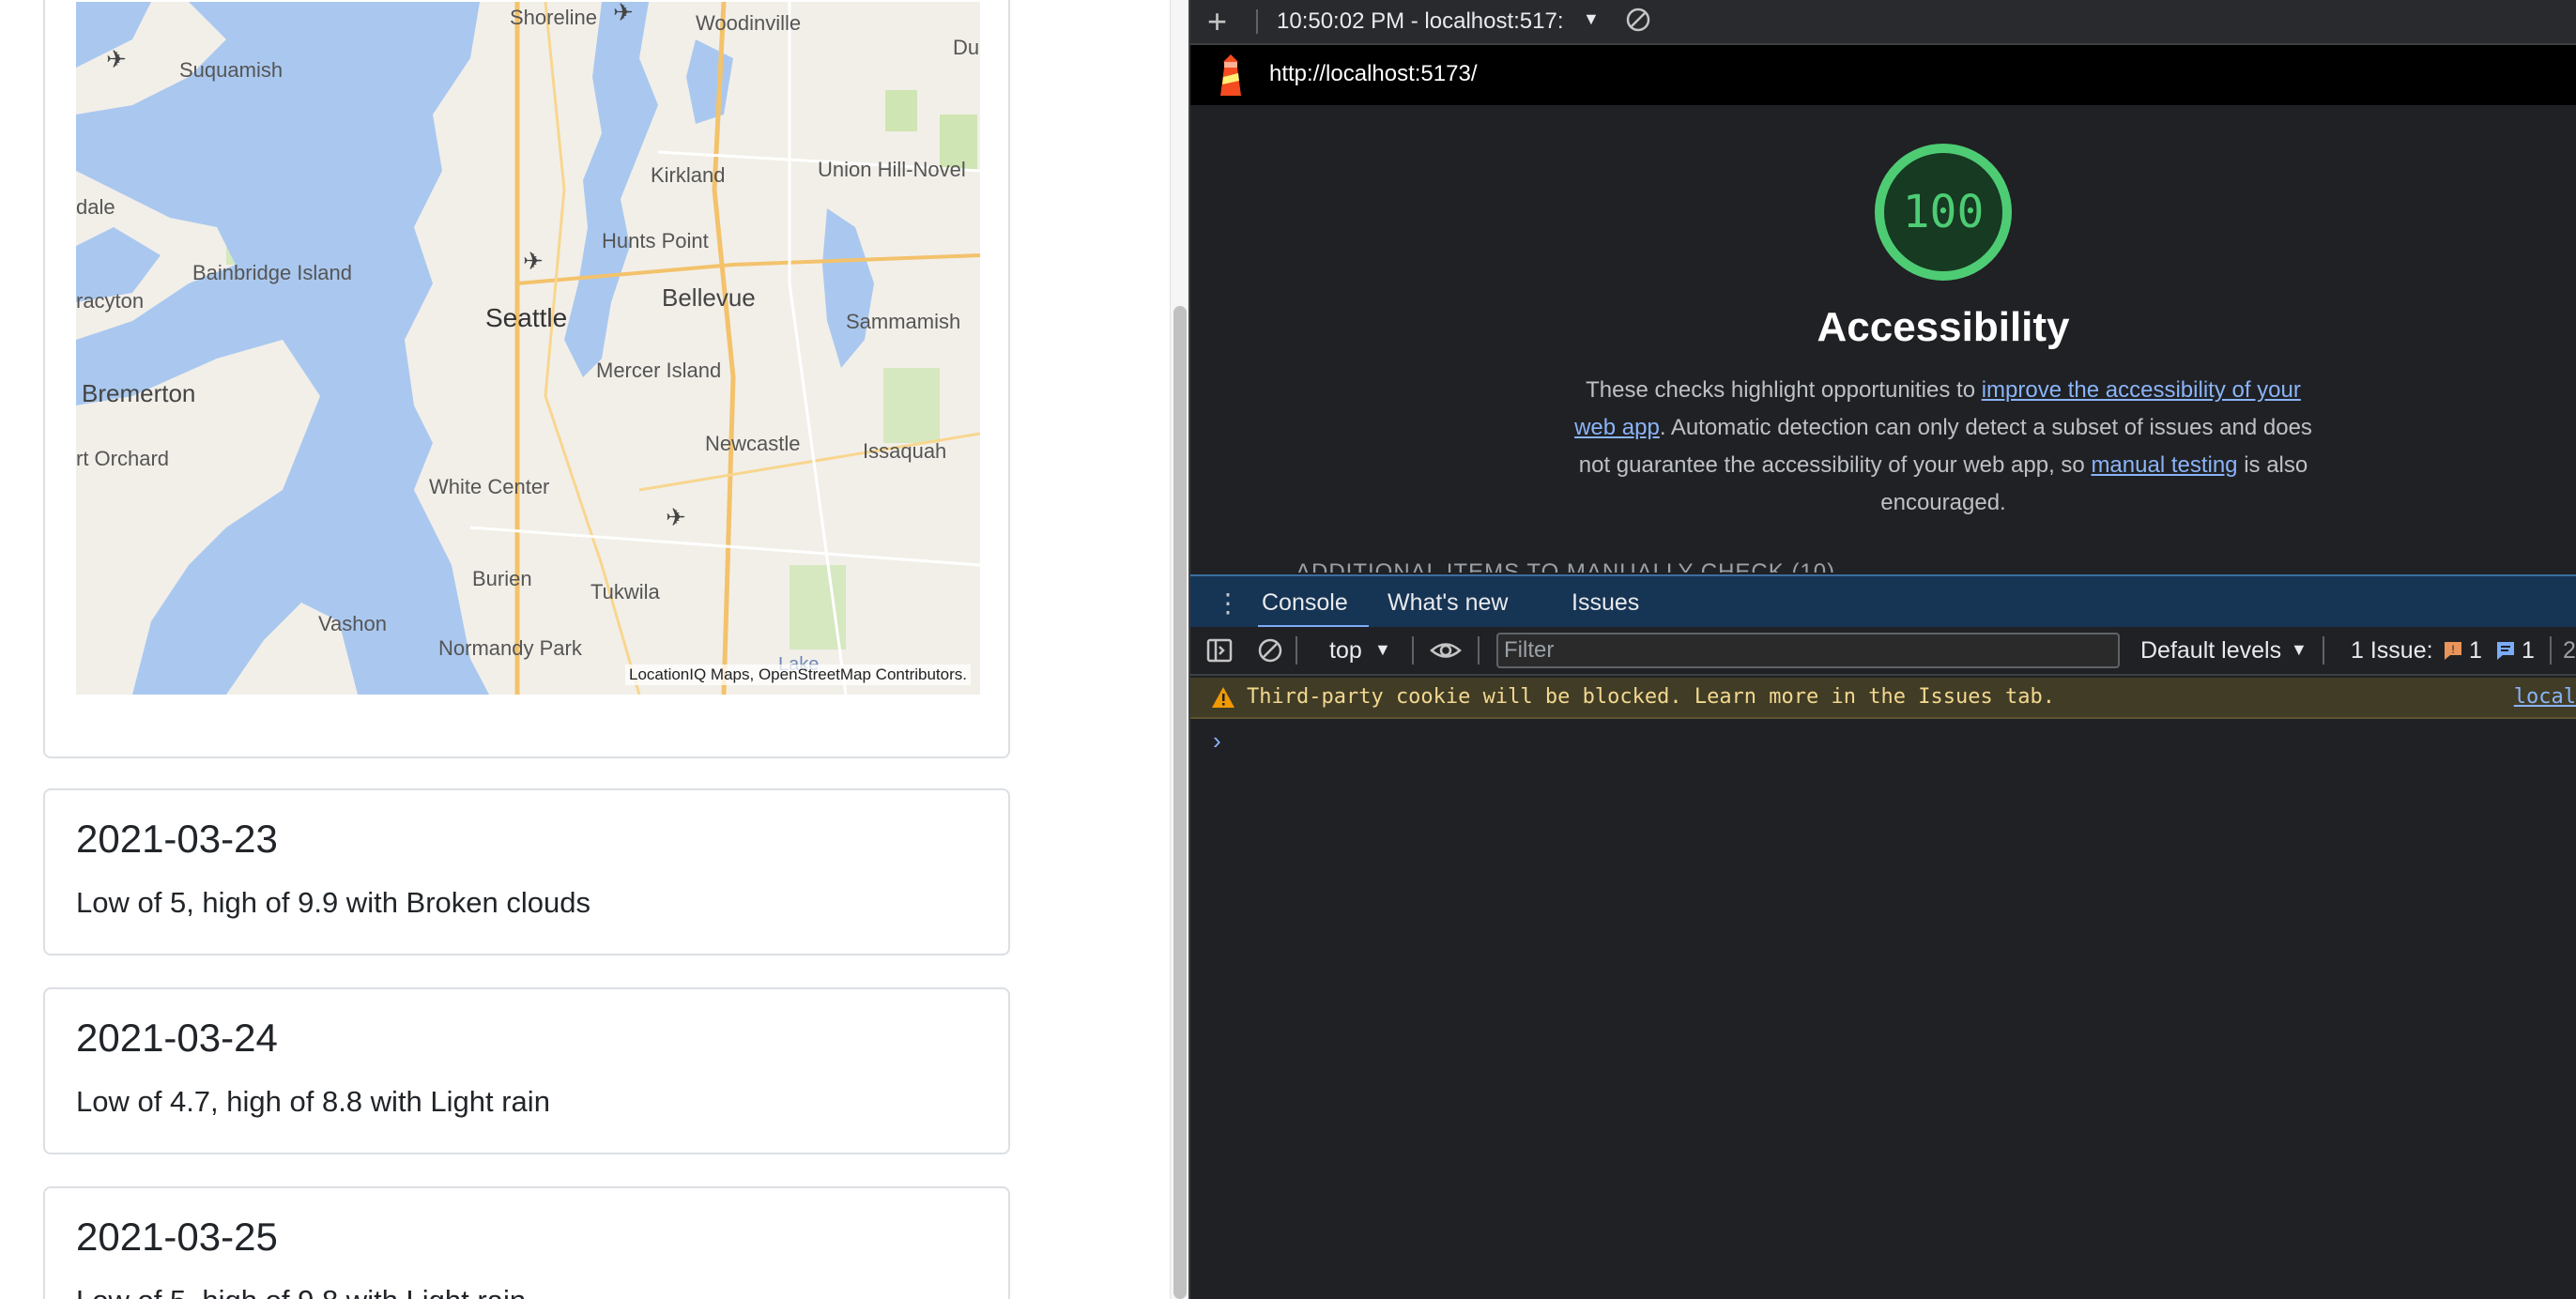  I want to click on filter-input, so click(1804, 650).